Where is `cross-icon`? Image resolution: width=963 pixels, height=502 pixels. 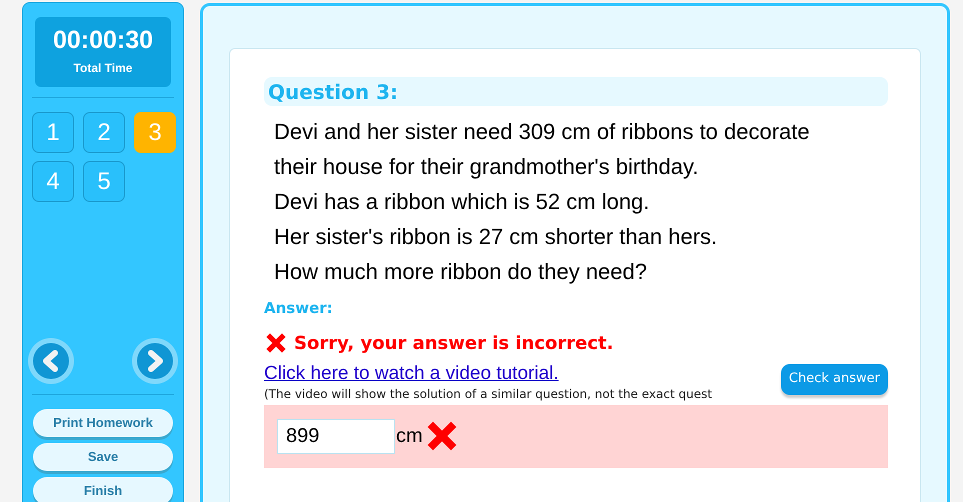 cross-icon is located at coordinates (276, 343).